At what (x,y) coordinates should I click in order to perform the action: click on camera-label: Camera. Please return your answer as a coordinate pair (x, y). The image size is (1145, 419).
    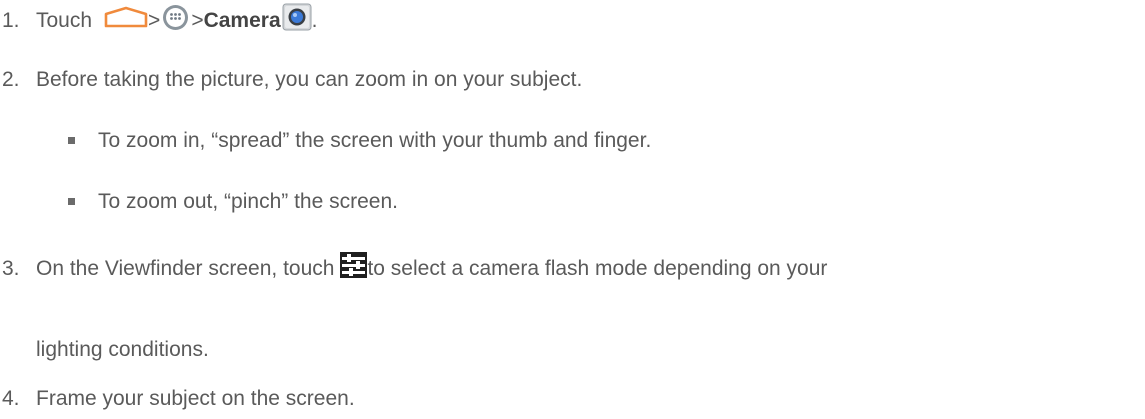
    Looking at the image, I should click on (242, 20).